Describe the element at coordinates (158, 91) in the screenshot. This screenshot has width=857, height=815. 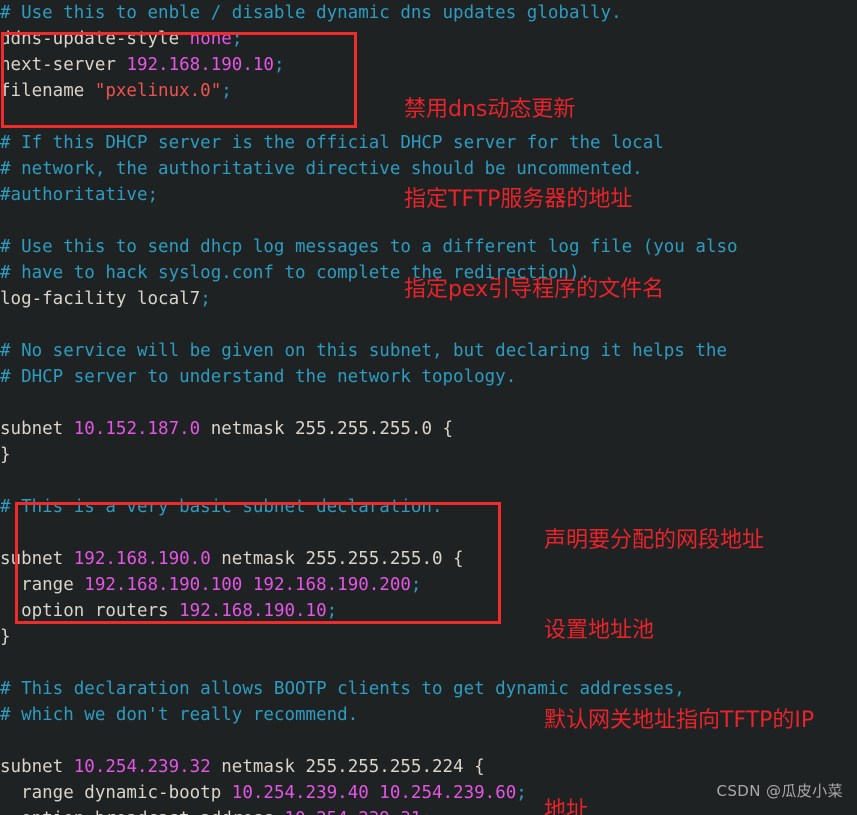
I see `code-token: "pxelinux.0"` at that location.